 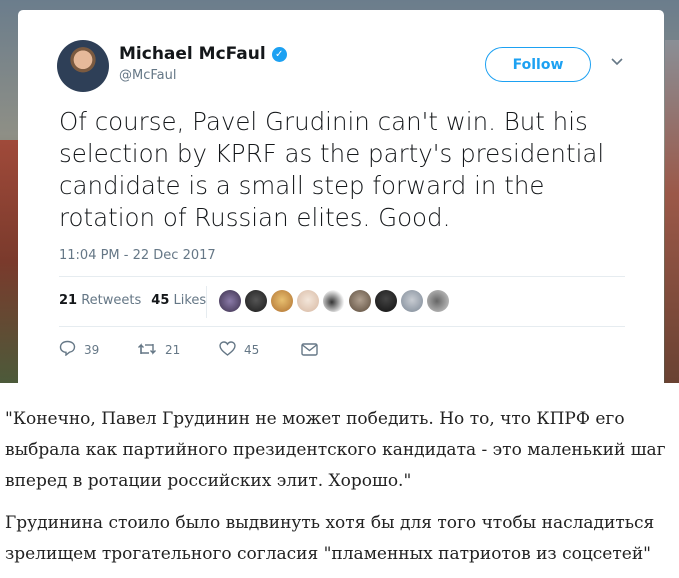 What do you see at coordinates (147, 75) in the screenshot?
I see `author-handle: @McFaul` at bounding box center [147, 75].